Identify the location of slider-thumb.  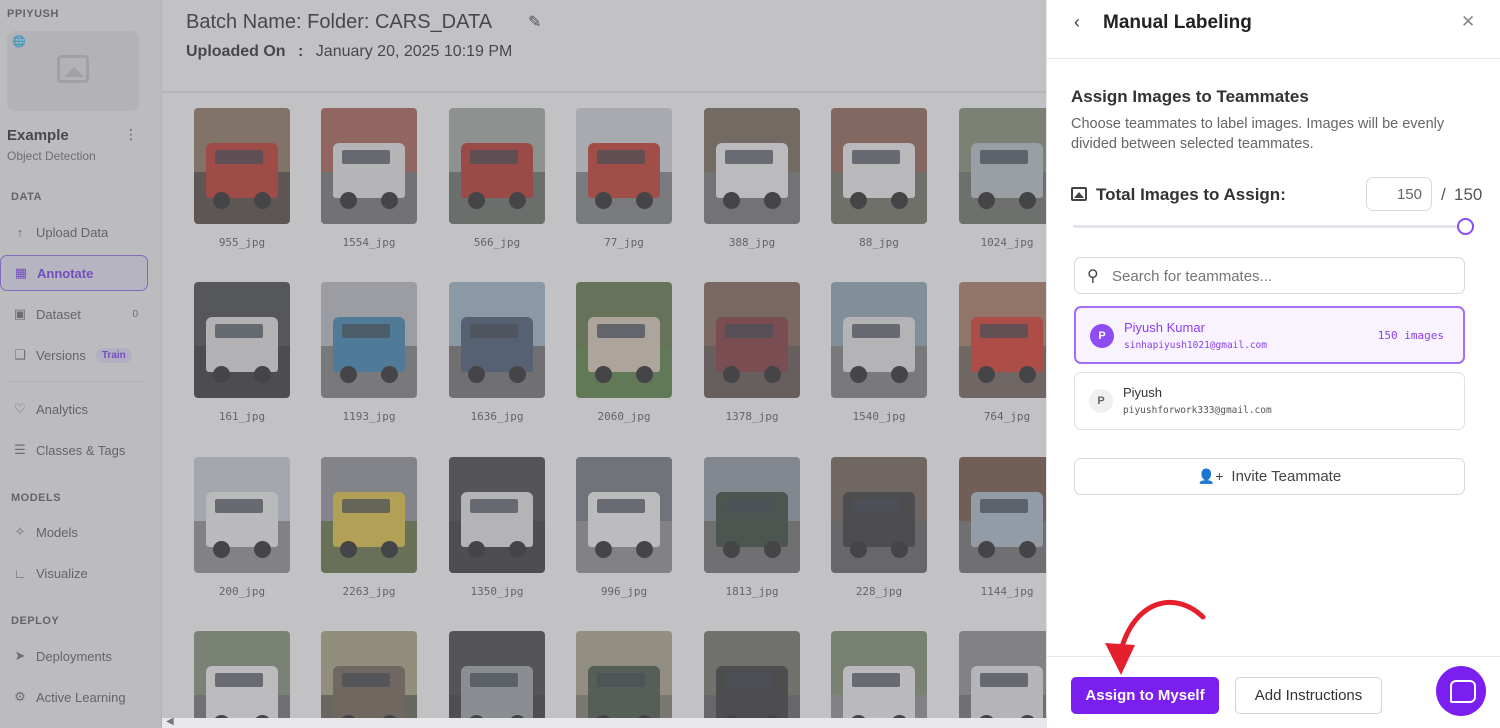
(1465, 226).